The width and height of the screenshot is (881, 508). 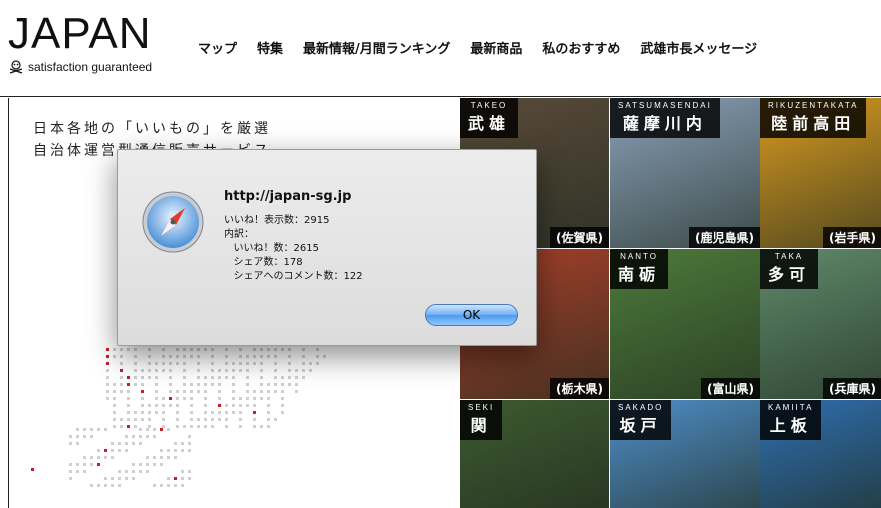 What do you see at coordinates (376, 47) in the screenshot?
I see `nav-news-ranking: 最新情報/月間ランキング` at bounding box center [376, 47].